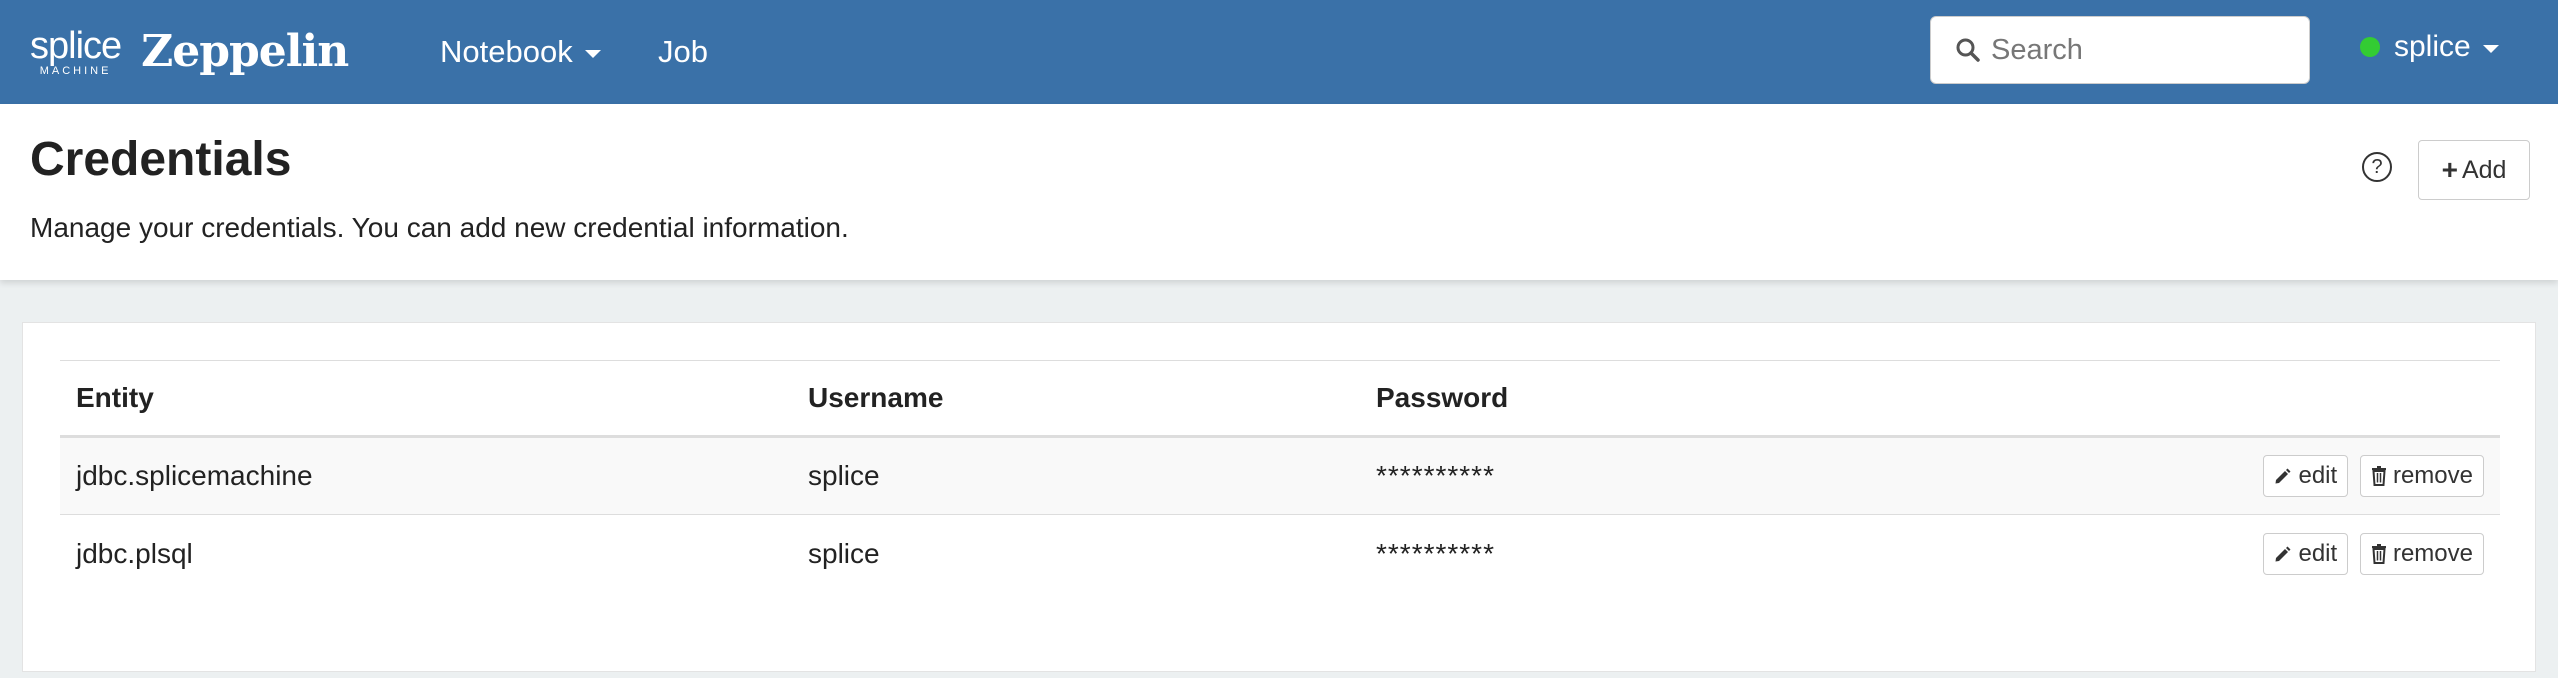 This screenshot has height=678, width=2558. I want to click on column-header-actions, so click(2280, 399).